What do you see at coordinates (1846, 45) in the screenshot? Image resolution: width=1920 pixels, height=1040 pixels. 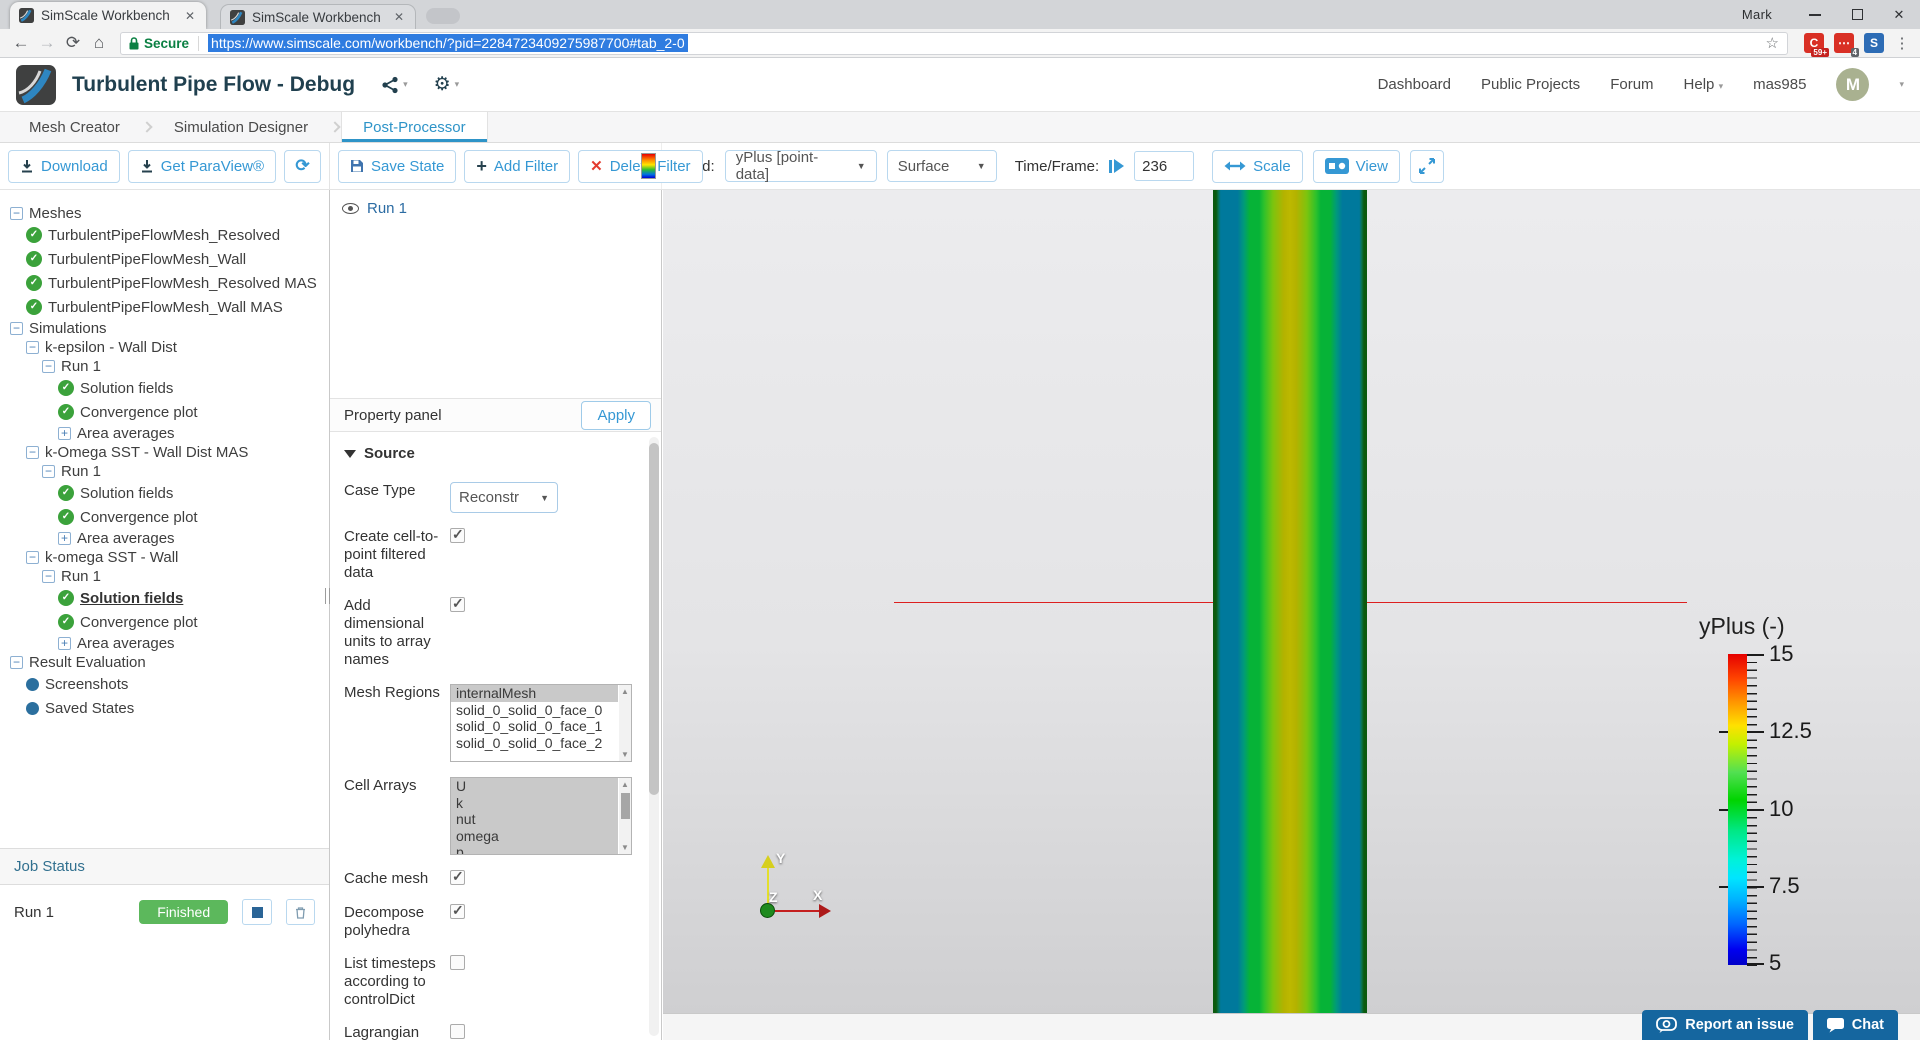 I see `extension-icon-2: ⋯ 4` at bounding box center [1846, 45].